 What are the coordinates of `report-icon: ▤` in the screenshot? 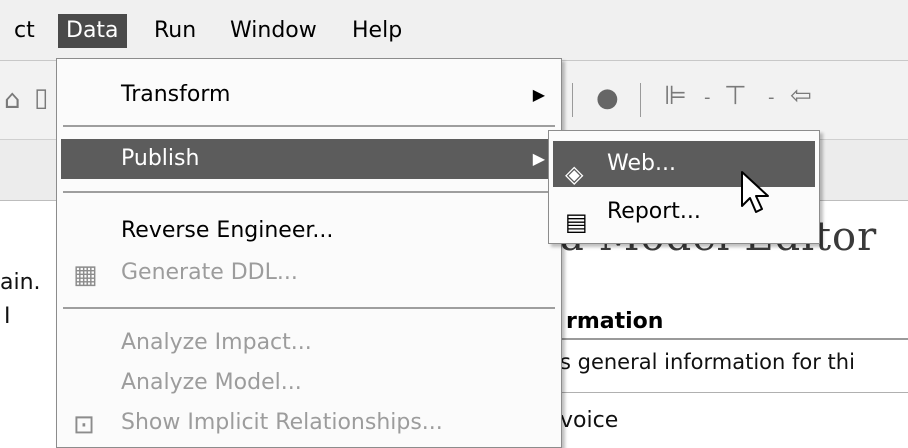 It's located at (576, 222).